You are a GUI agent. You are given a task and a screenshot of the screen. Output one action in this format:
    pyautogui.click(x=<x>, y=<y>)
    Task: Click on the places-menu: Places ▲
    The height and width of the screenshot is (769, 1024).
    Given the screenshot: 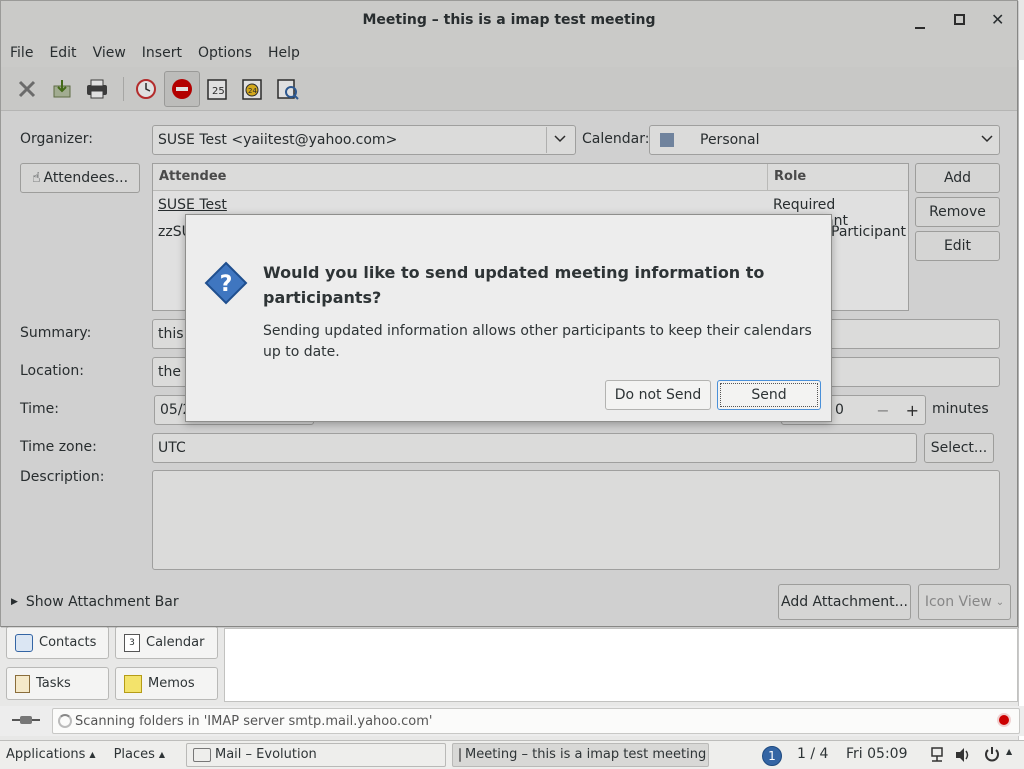 What is the action you would take?
    pyautogui.click(x=140, y=755)
    